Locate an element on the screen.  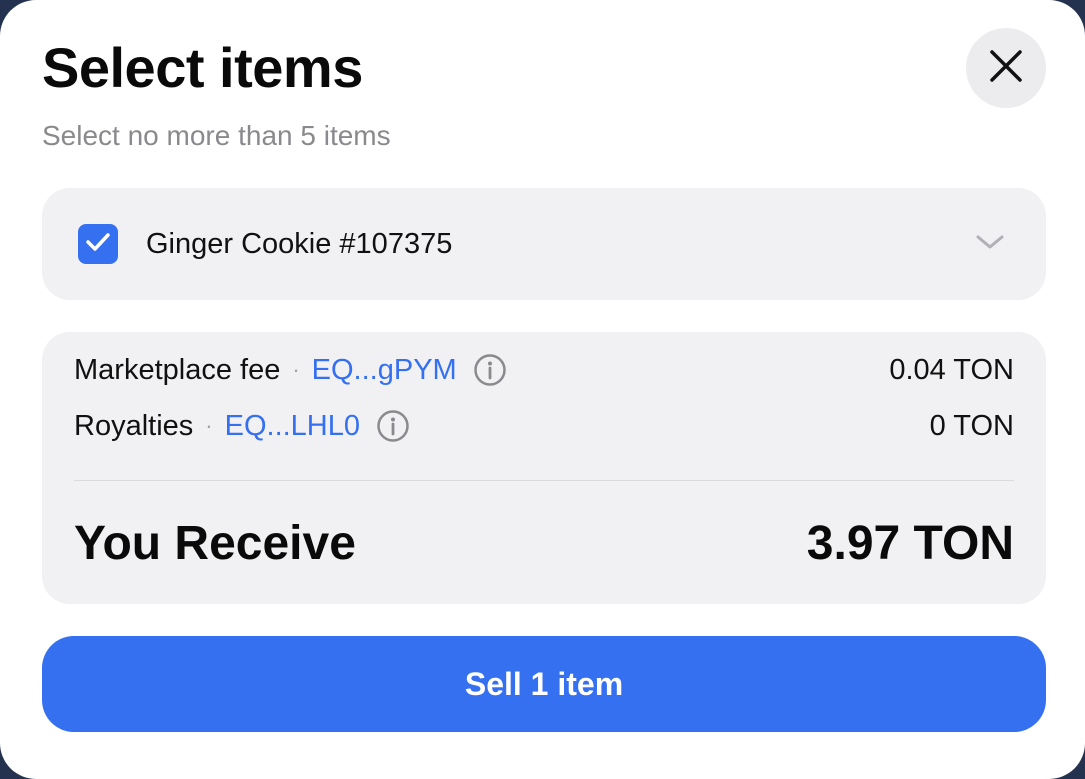
item-row: Ginger Cookie #107375 is located at coordinates (544, 244).